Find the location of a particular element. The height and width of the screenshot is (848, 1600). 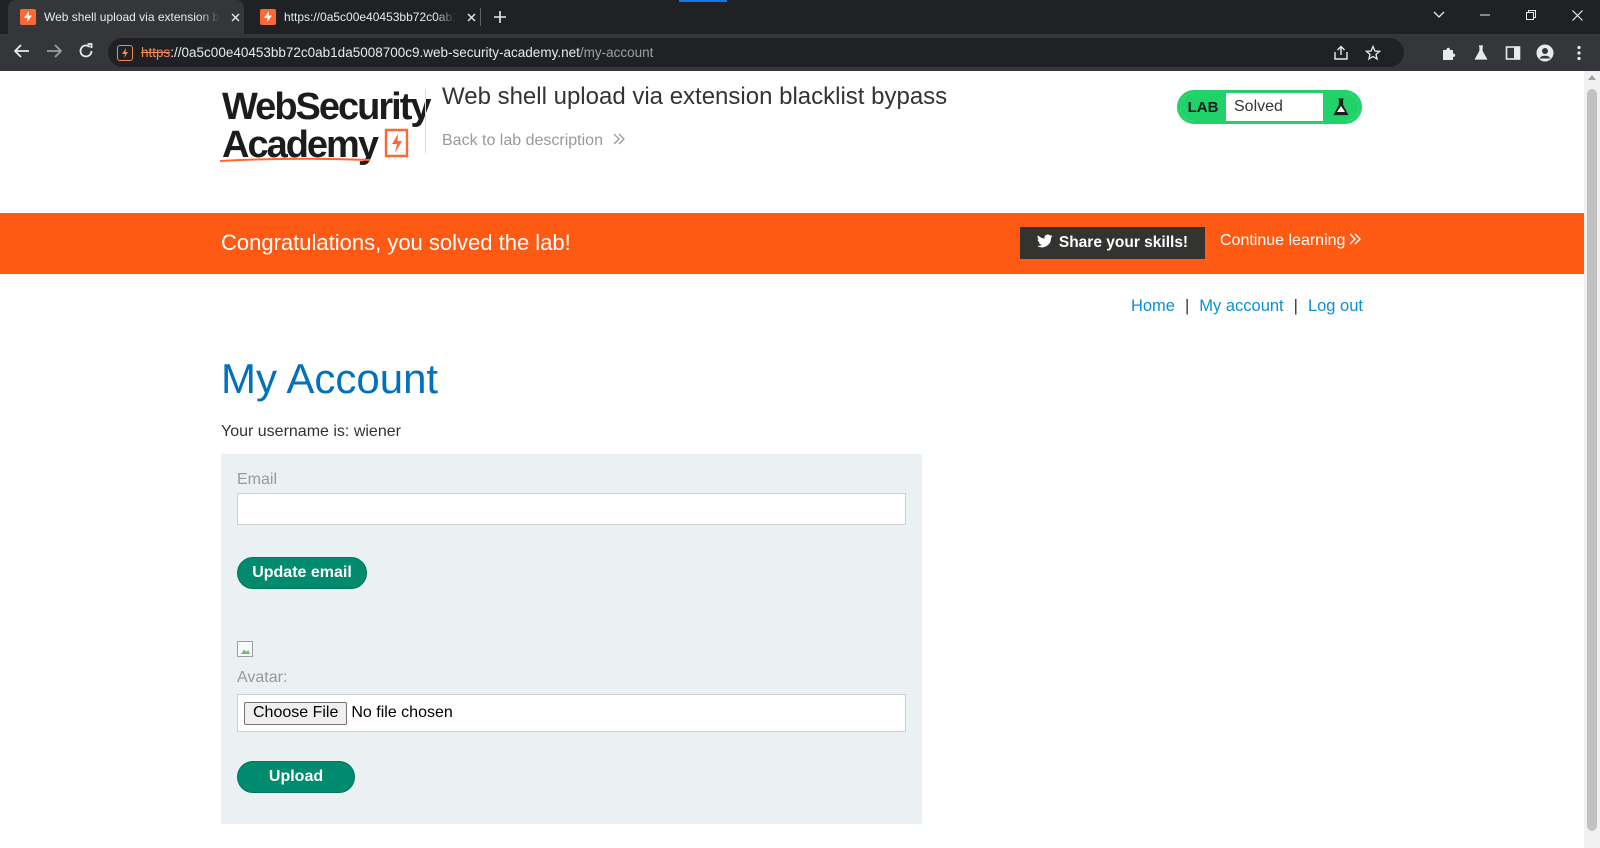

forward-button is located at coordinates (54, 53).